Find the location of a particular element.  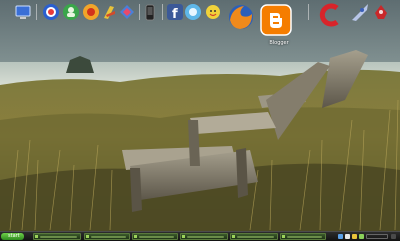

power-tools-icon is located at coordinates (109, 12).